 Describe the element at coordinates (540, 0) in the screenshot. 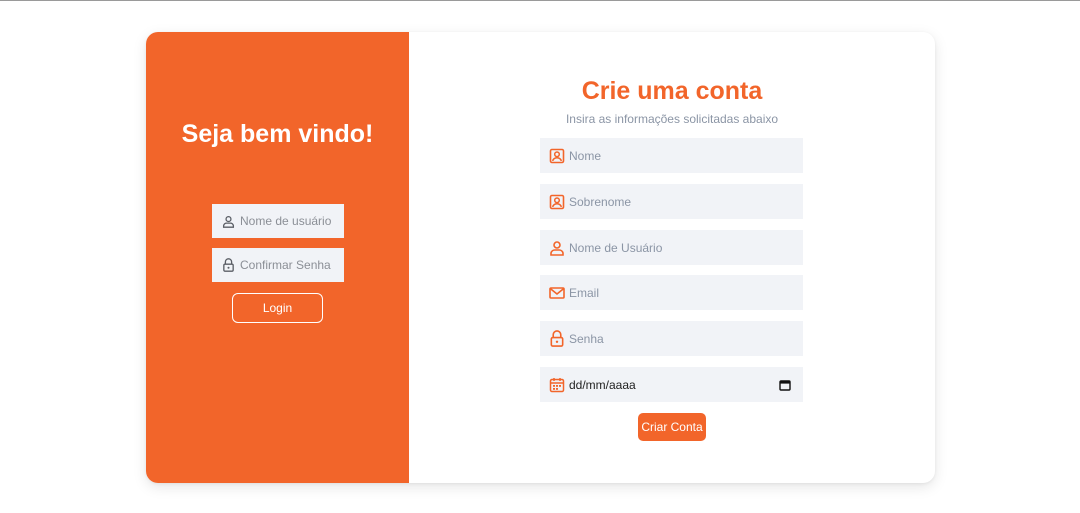

I see `top-border` at that location.